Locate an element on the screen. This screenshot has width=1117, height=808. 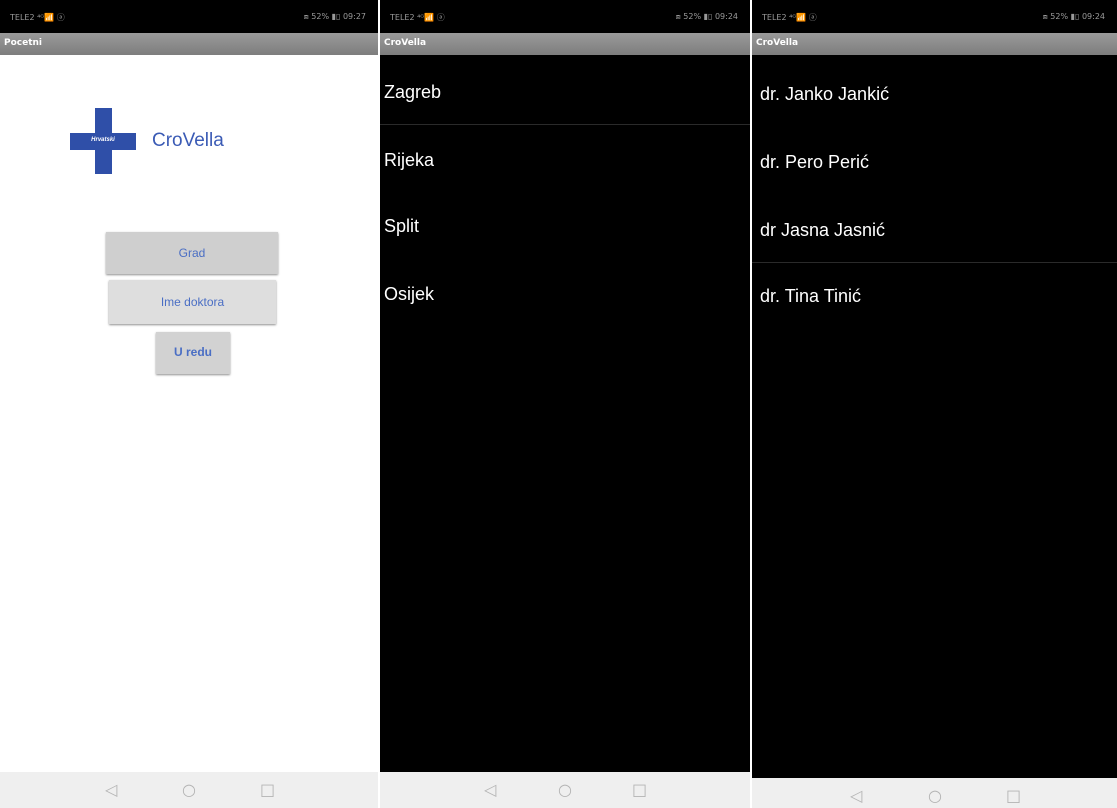
list-item-doctor: dr. Tina Tinić is located at coordinates (934, 296).